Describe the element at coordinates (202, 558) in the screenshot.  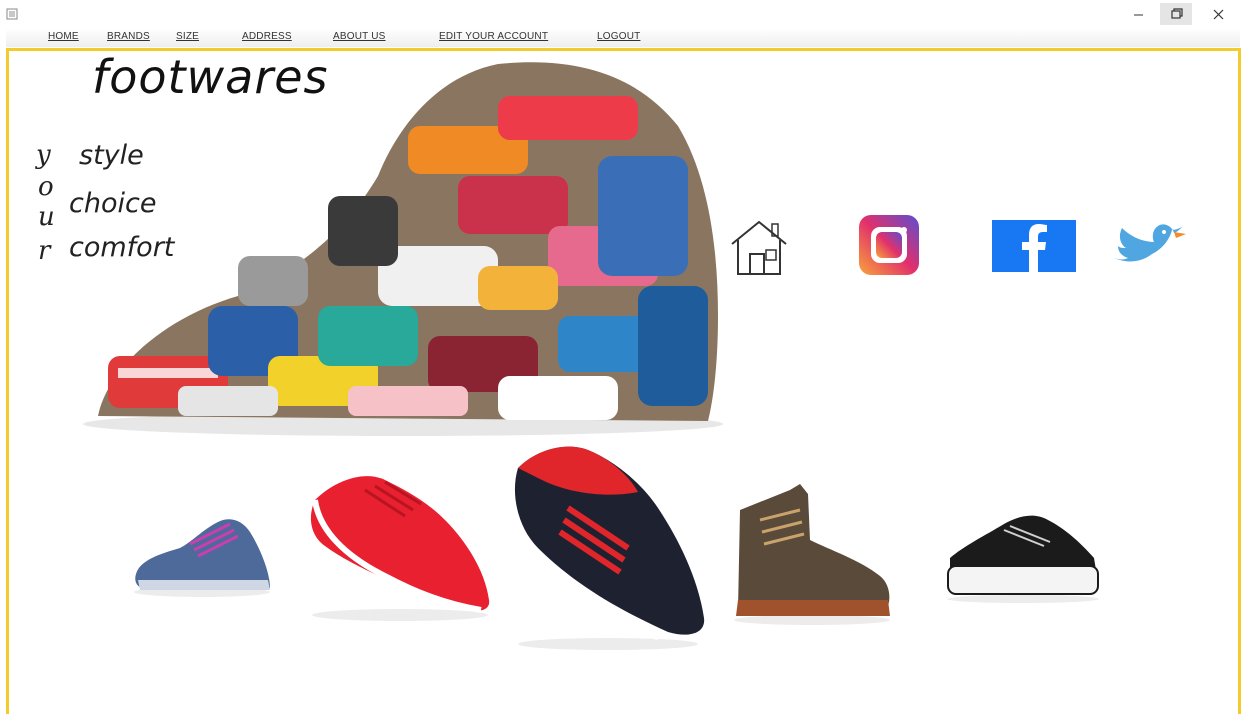
I see `blue-sneaker-image` at that location.